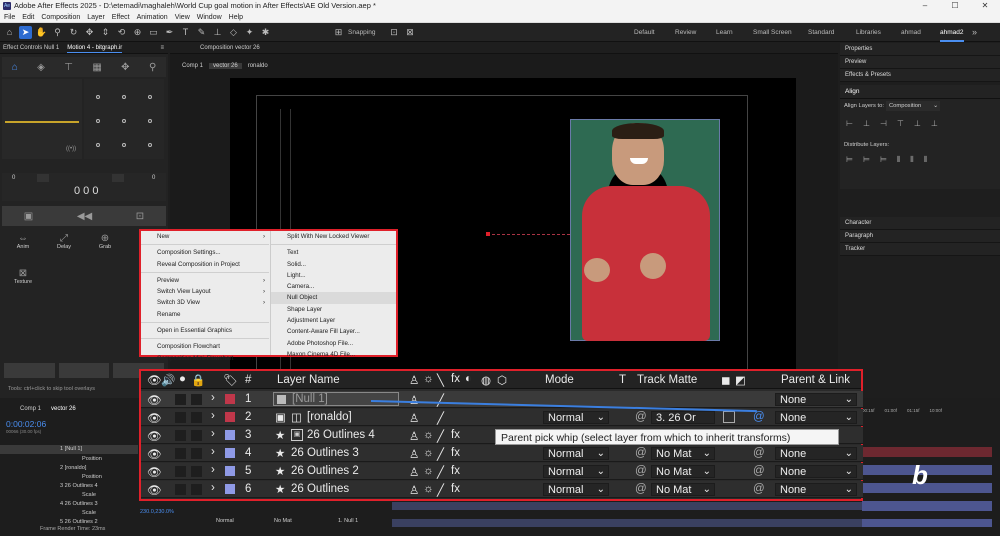 This screenshot has height=536, width=1000. I want to click on type-tool-icon: T, so click(185, 32).